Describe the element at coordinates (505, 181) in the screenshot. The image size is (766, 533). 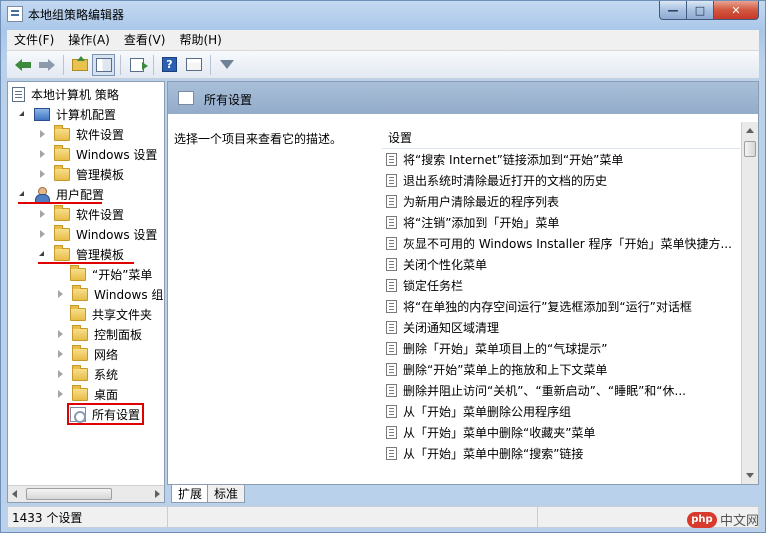
I see `list-item-label: 退出系统时清除最近打开的文档的历史` at that location.